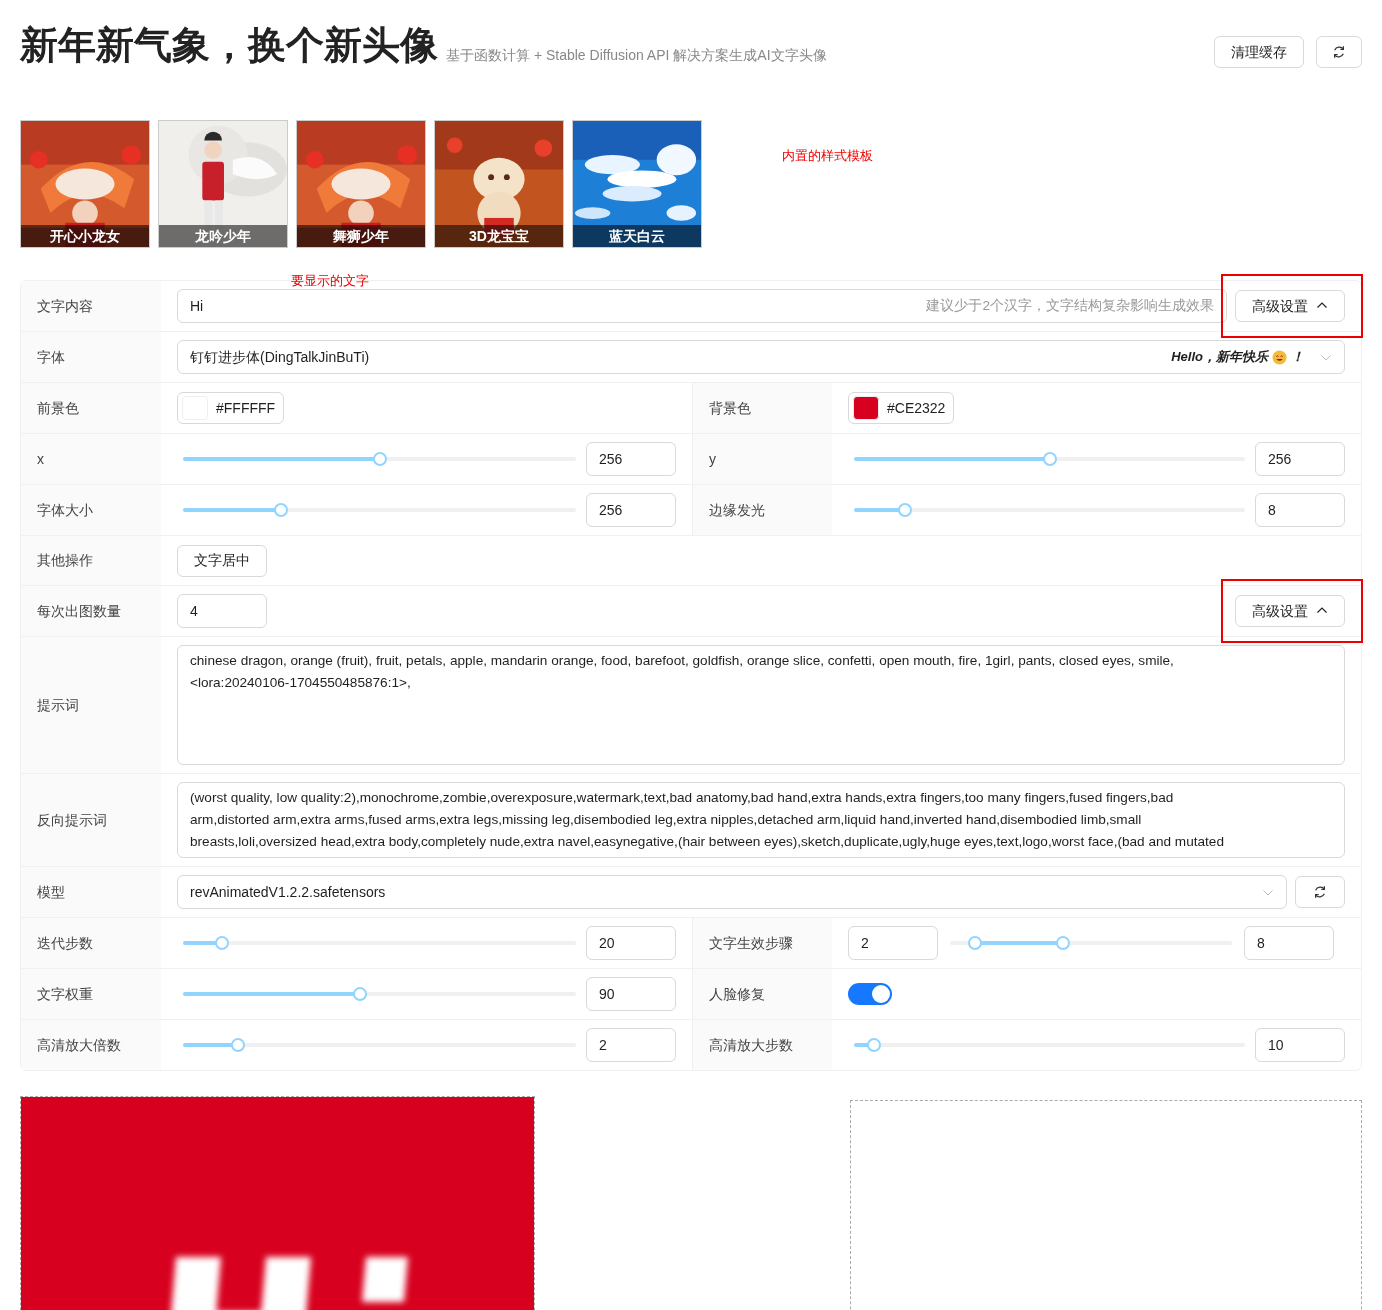 The height and width of the screenshot is (1310, 1382). Describe the element at coordinates (762, 1045) in the screenshot. I see `field-label: 高清放大步数` at that location.